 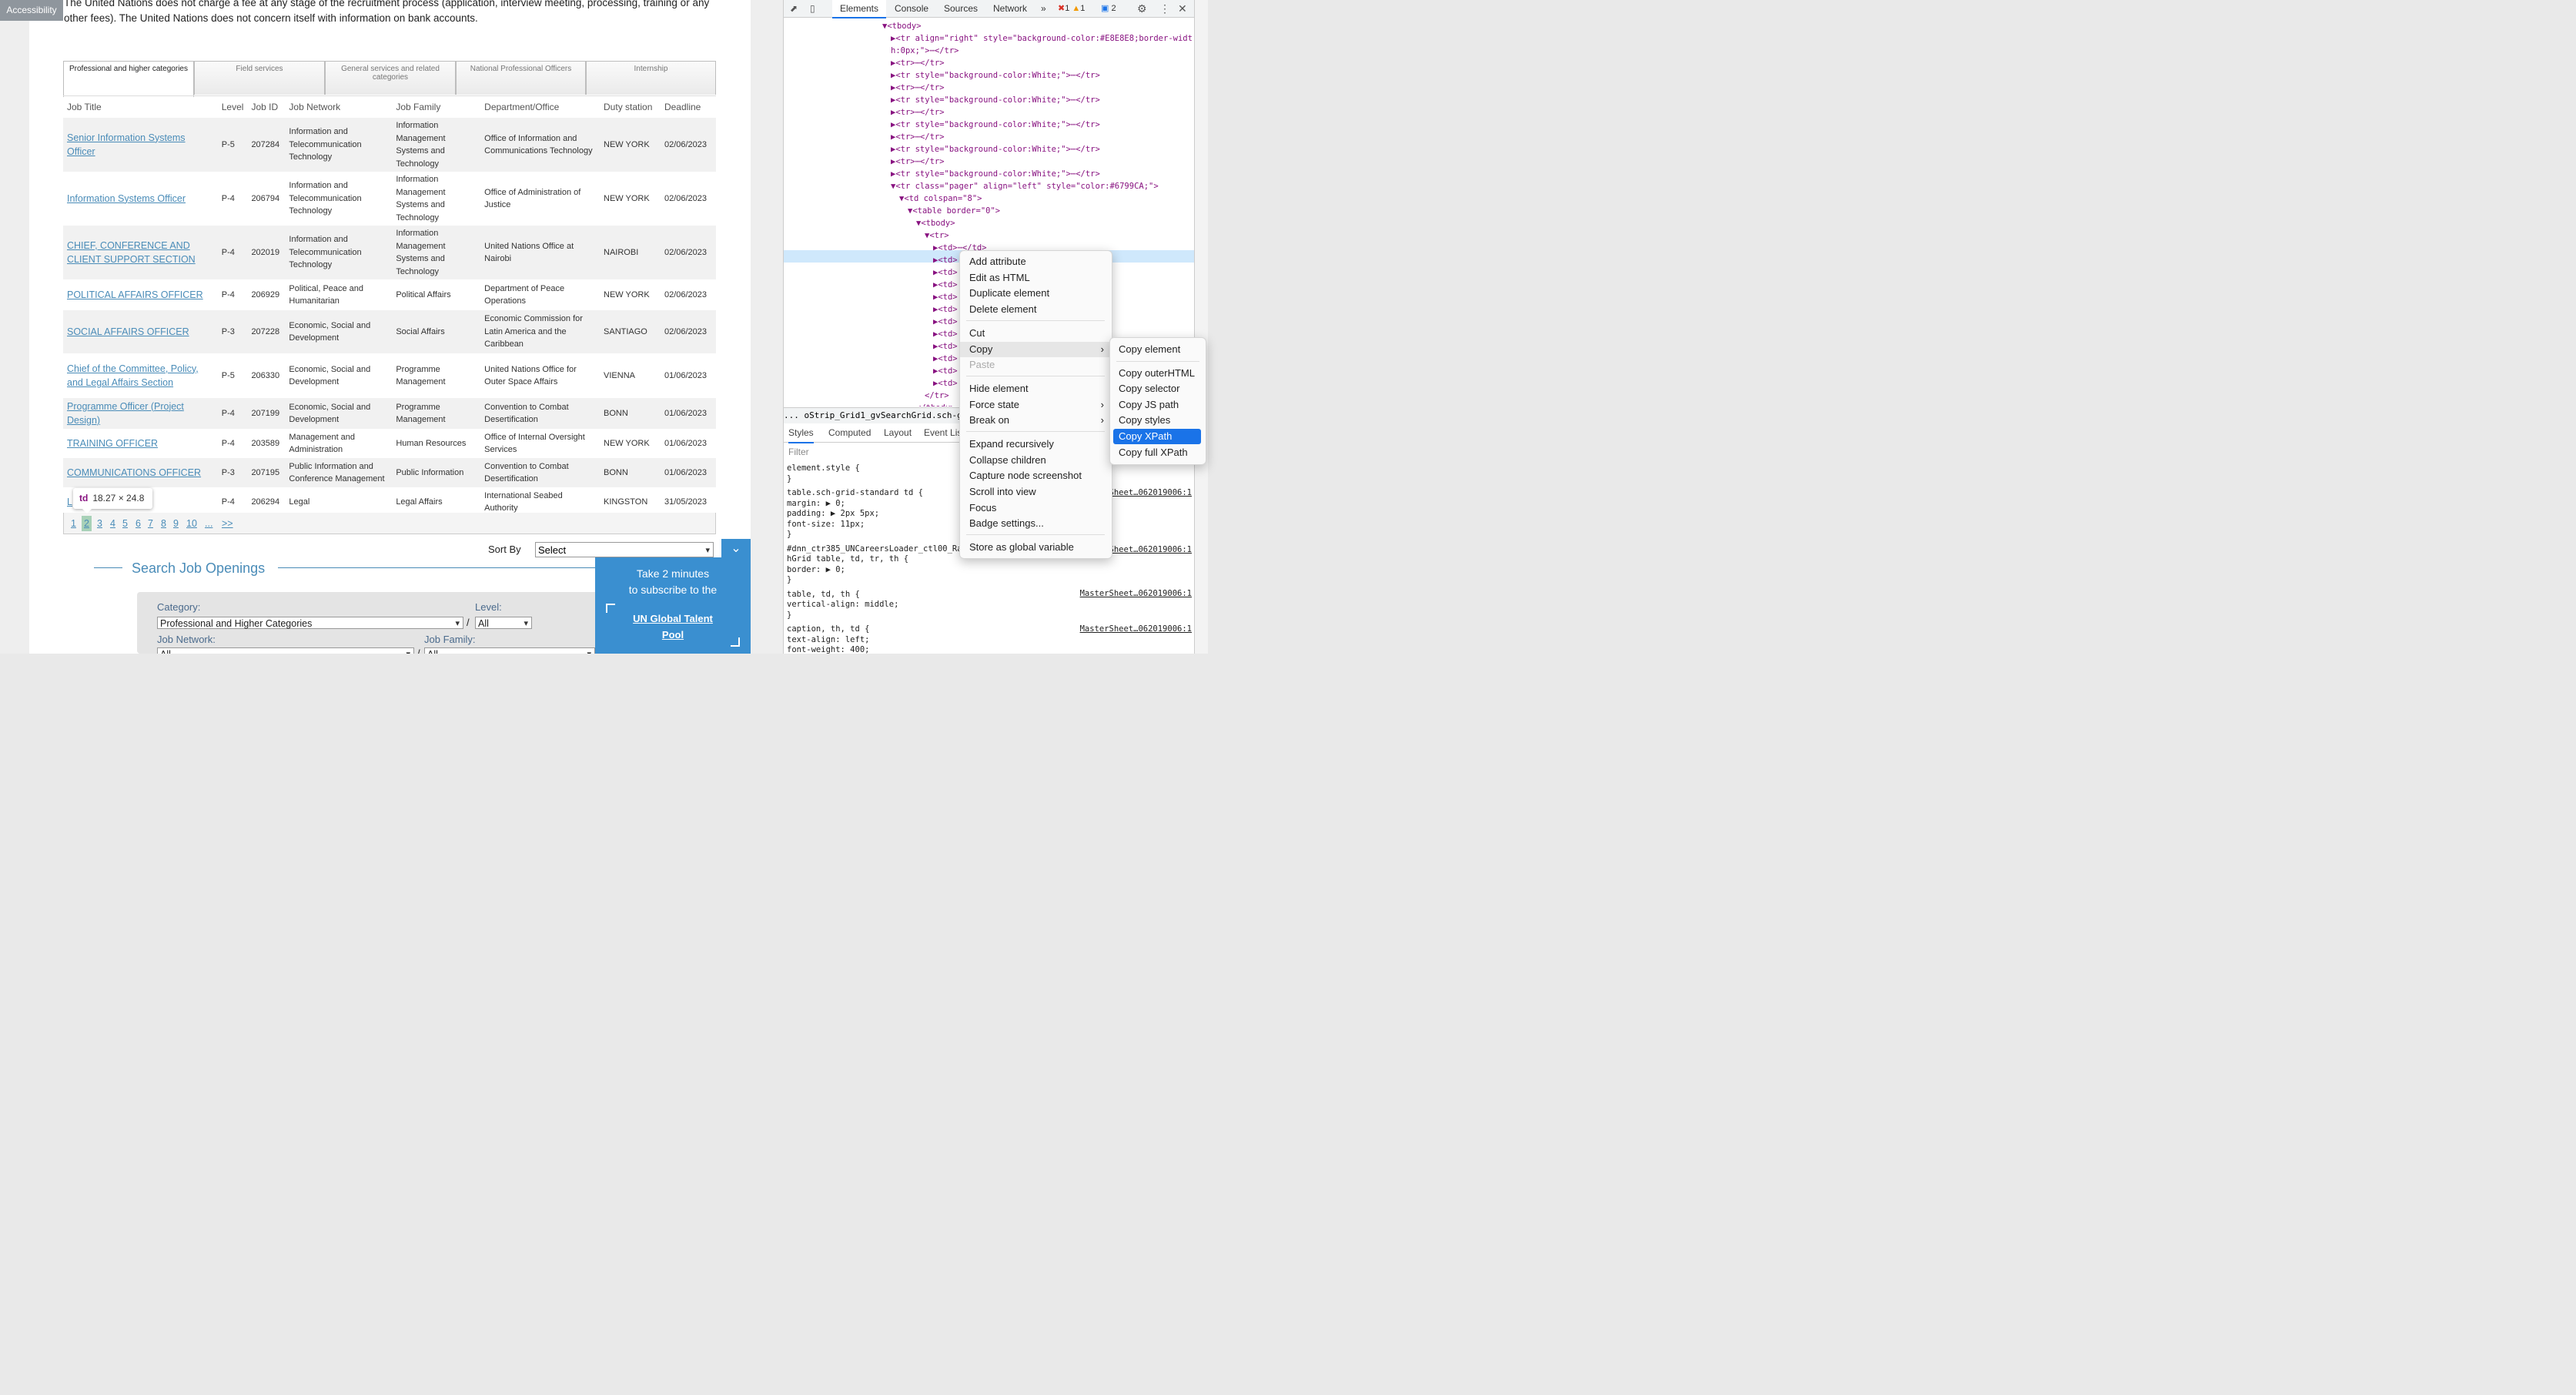 I want to click on css-rule-line: #dnn_ctr385_UNCareersLoader_ctl00_Ra, so click(x=875, y=549).